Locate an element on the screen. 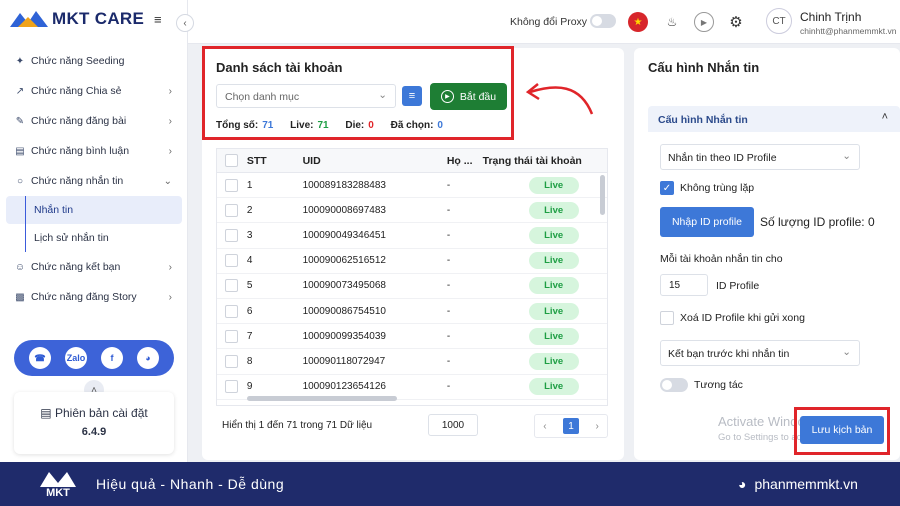 The width and height of the screenshot is (900, 506). next-page-icon: › is located at coordinates (596, 426).